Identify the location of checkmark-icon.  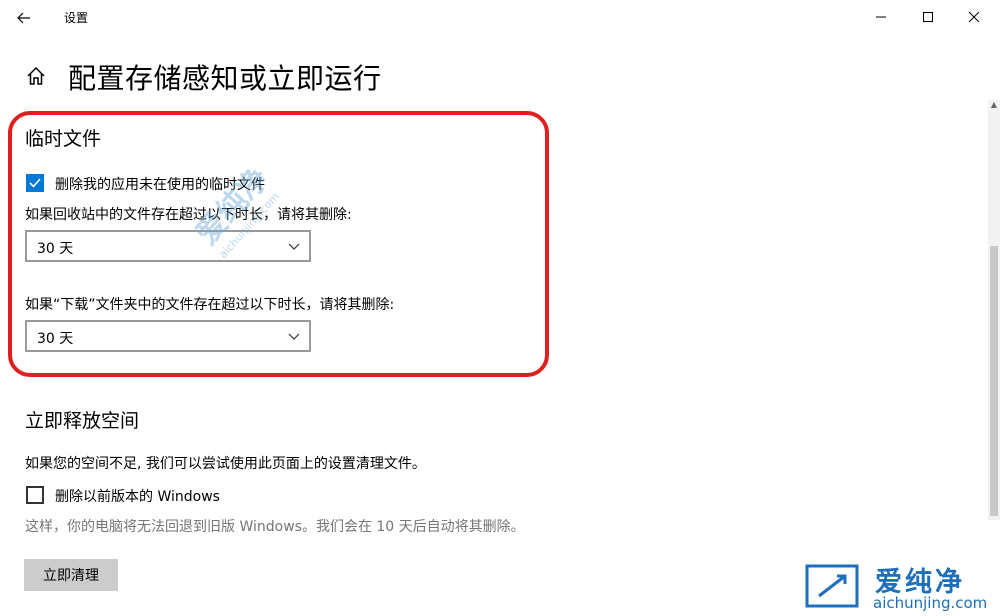
(35, 183).